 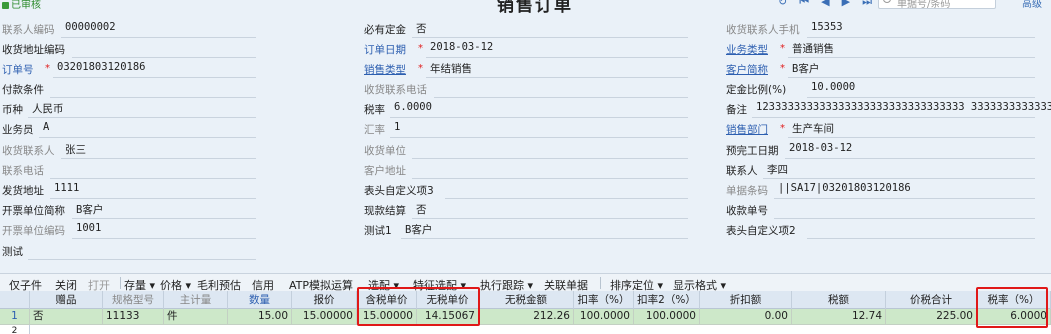 I want to click on field-label: 销售部门, so click(x=747, y=129).